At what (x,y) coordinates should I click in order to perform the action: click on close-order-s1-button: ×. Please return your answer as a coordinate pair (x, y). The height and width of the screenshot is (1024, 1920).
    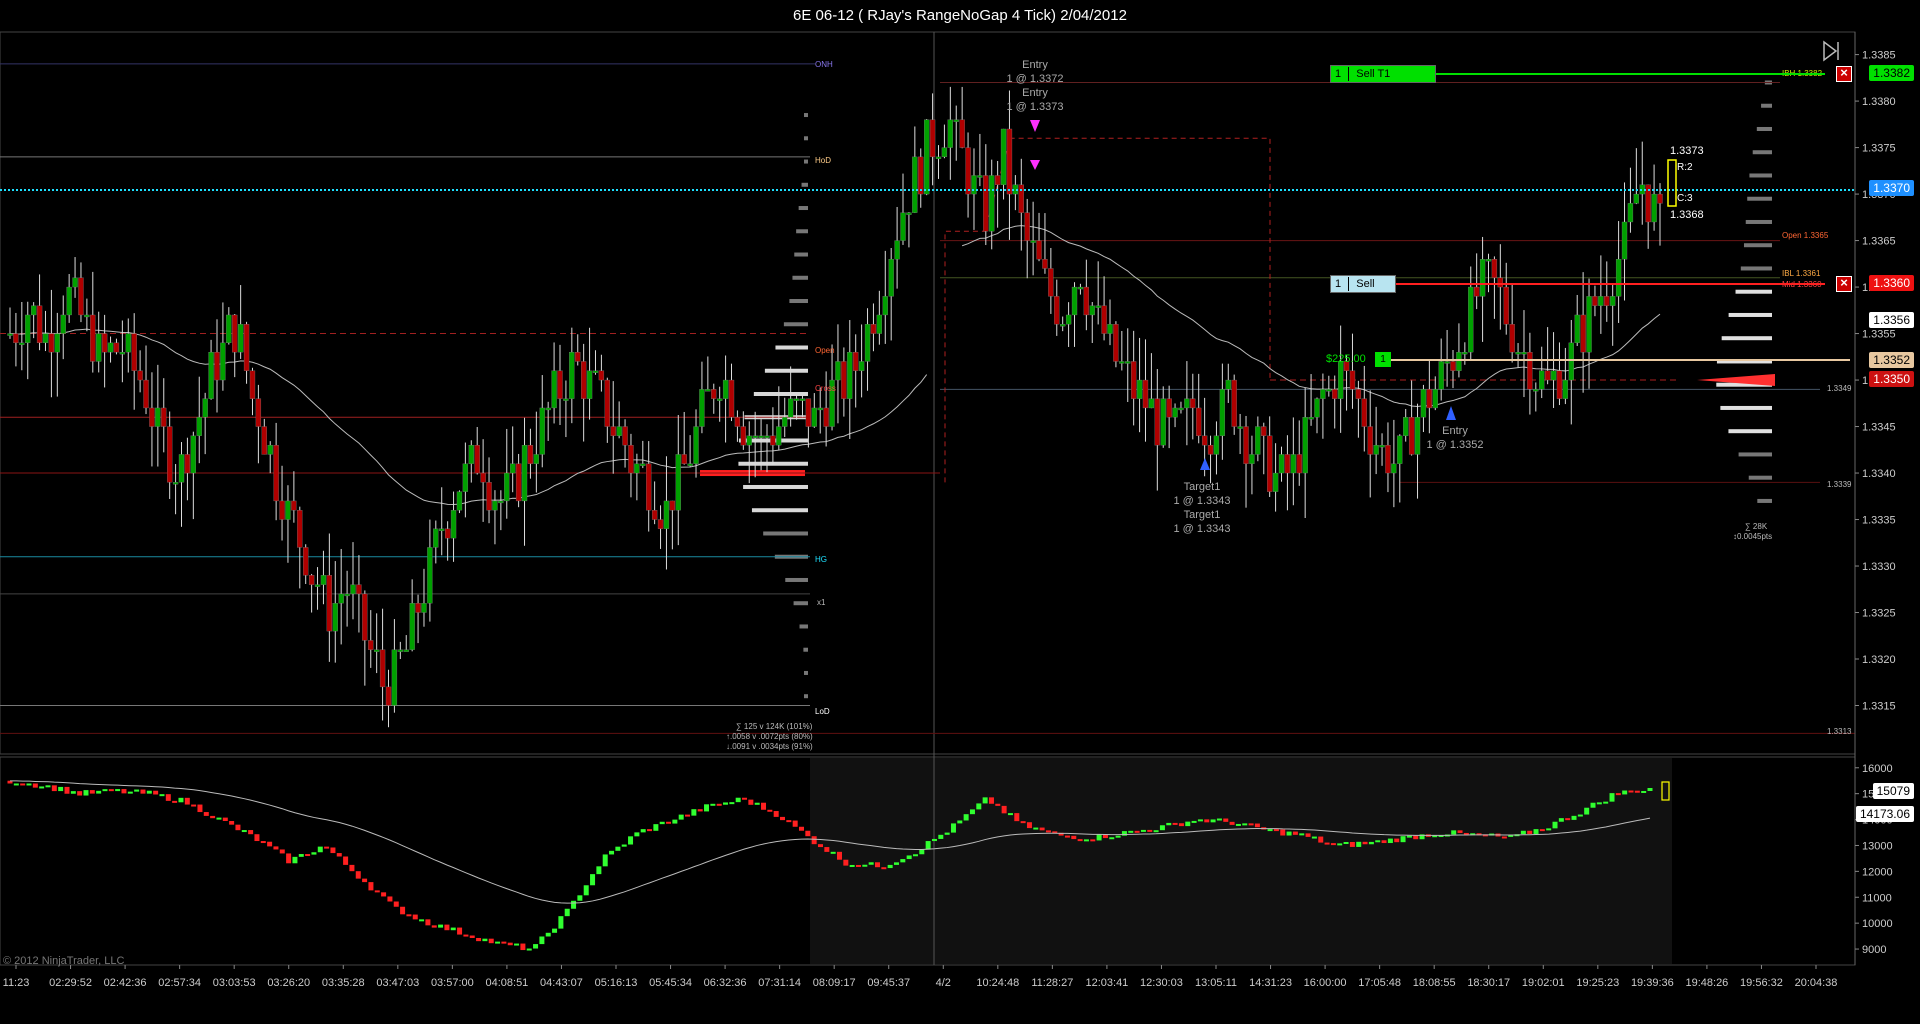
    Looking at the image, I should click on (1844, 284).